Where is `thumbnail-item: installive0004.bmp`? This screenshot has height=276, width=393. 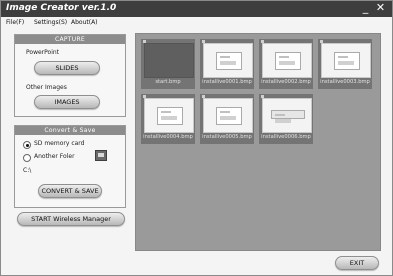 thumbnail-item: installive0004.bmp is located at coordinates (168, 119).